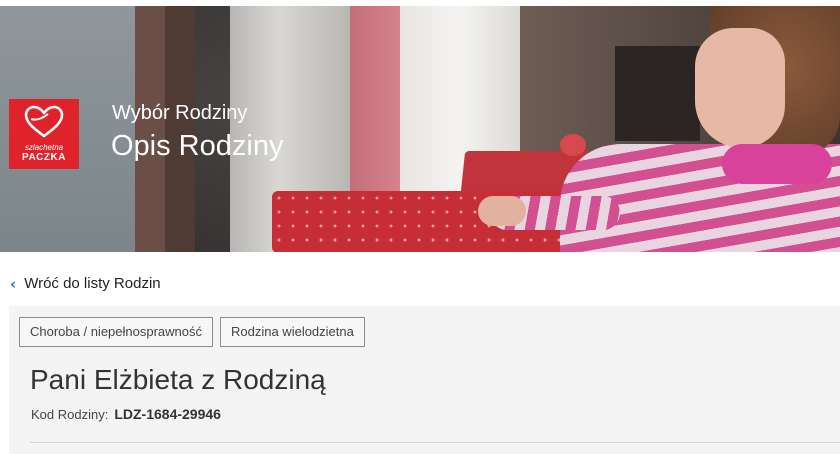 This screenshot has width=840, height=454. What do you see at coordinates (13, 284) in the screenshot?
I see `chevron-left-icon: ‹` at bounding box center [13, 284].